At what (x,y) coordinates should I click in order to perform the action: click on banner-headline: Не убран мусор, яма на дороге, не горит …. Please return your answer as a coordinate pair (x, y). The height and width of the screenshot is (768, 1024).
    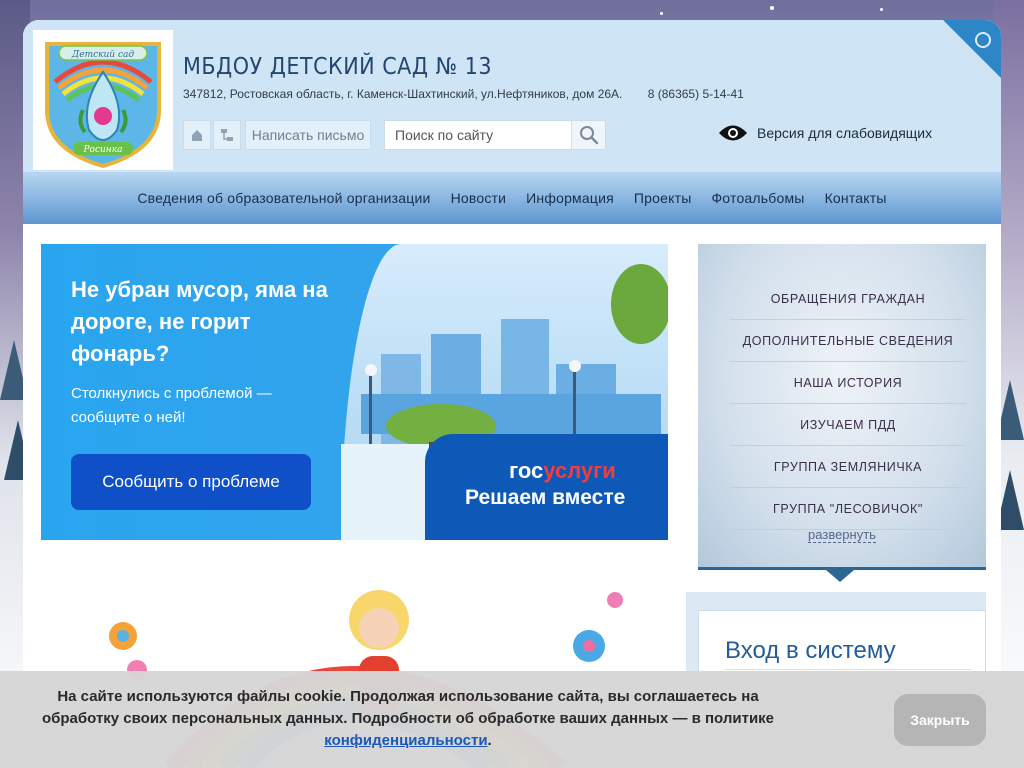
    Looking at the image, I should click on (199, 321).